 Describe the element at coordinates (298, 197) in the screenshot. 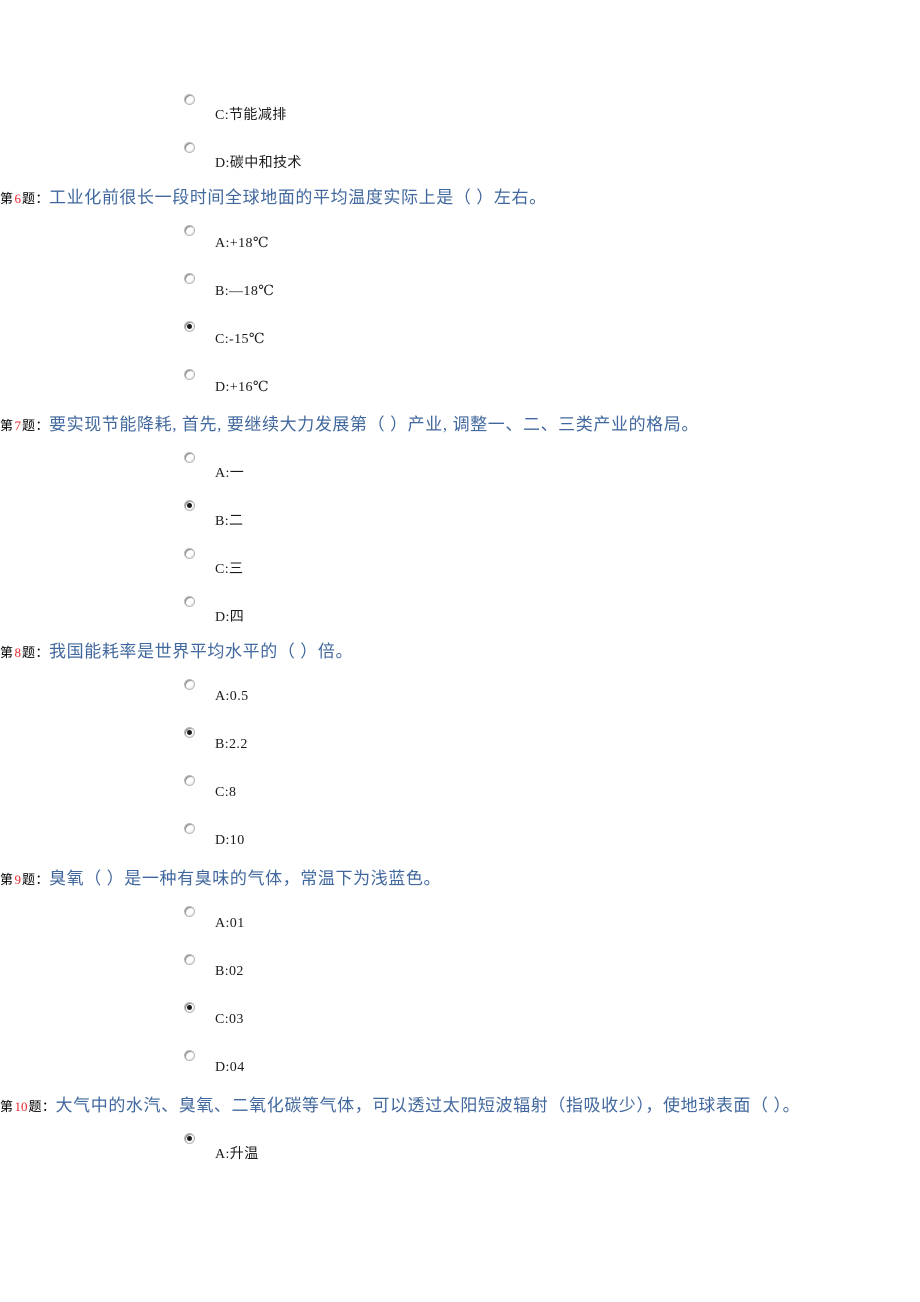

I see `question-text: 工业化前很长一段时间全球地面的平均温度实际上是（ ）左右。` at that location.